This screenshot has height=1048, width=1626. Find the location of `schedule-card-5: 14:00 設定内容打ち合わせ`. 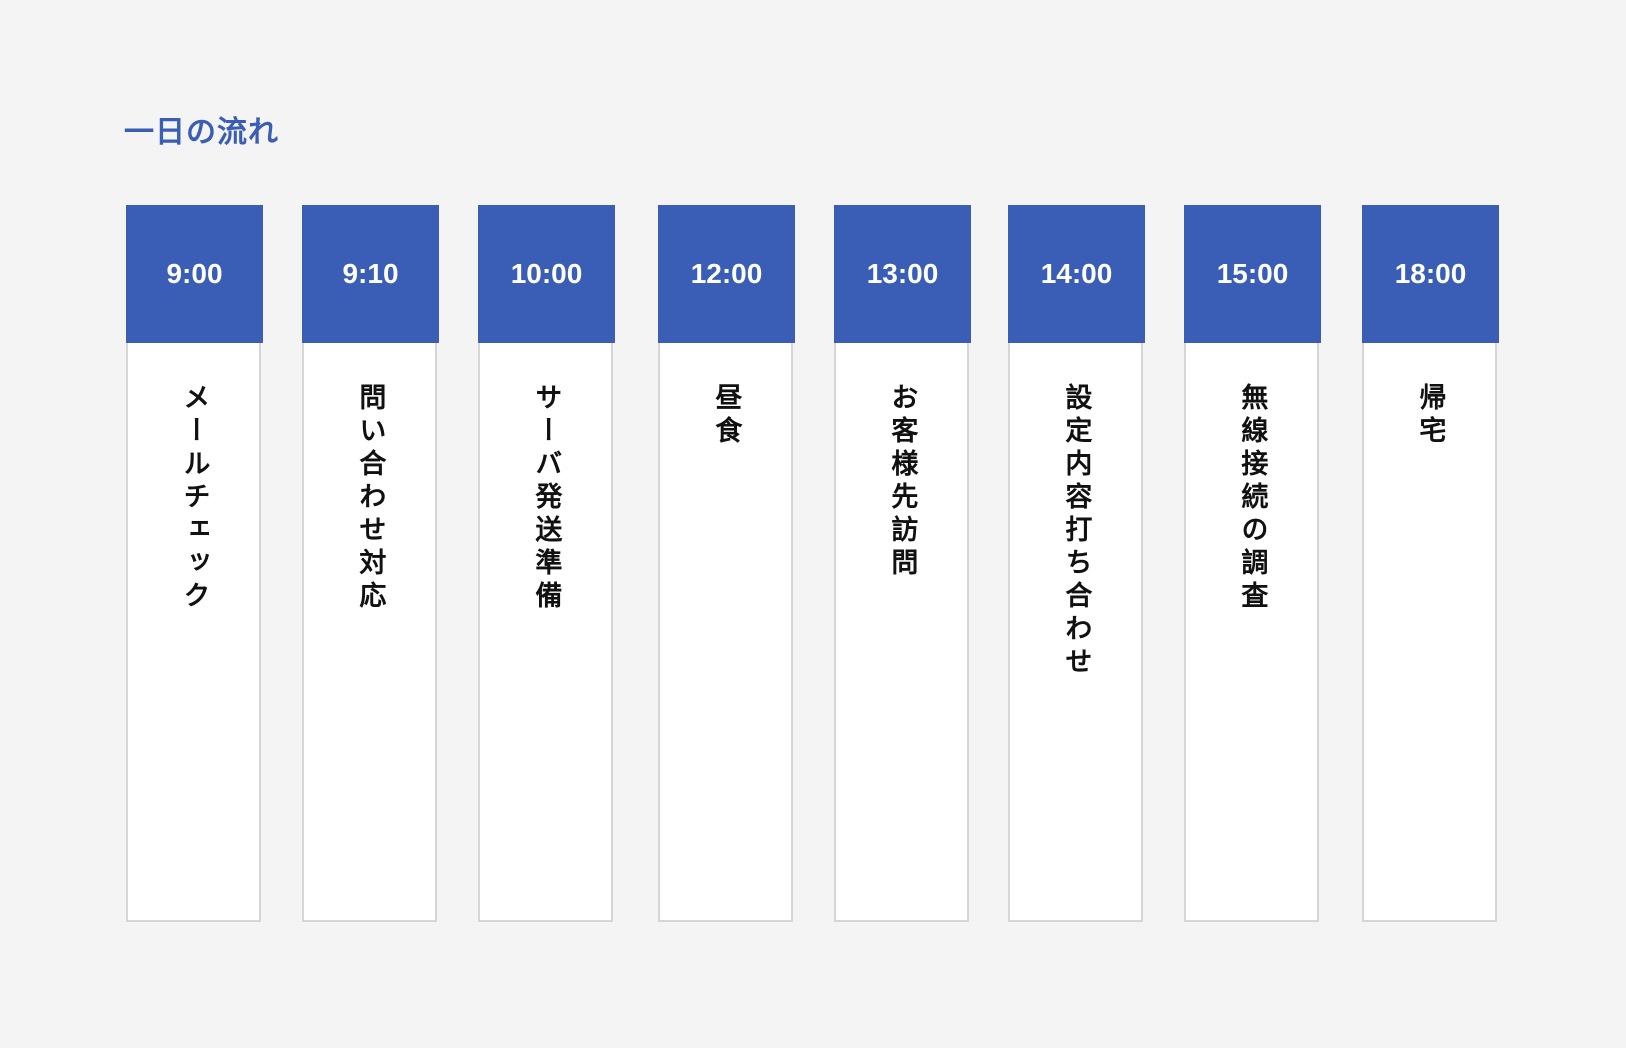

schedule-card-5: 14:00 設定内容打ち合わせ is located at coordinates (1076, 563).